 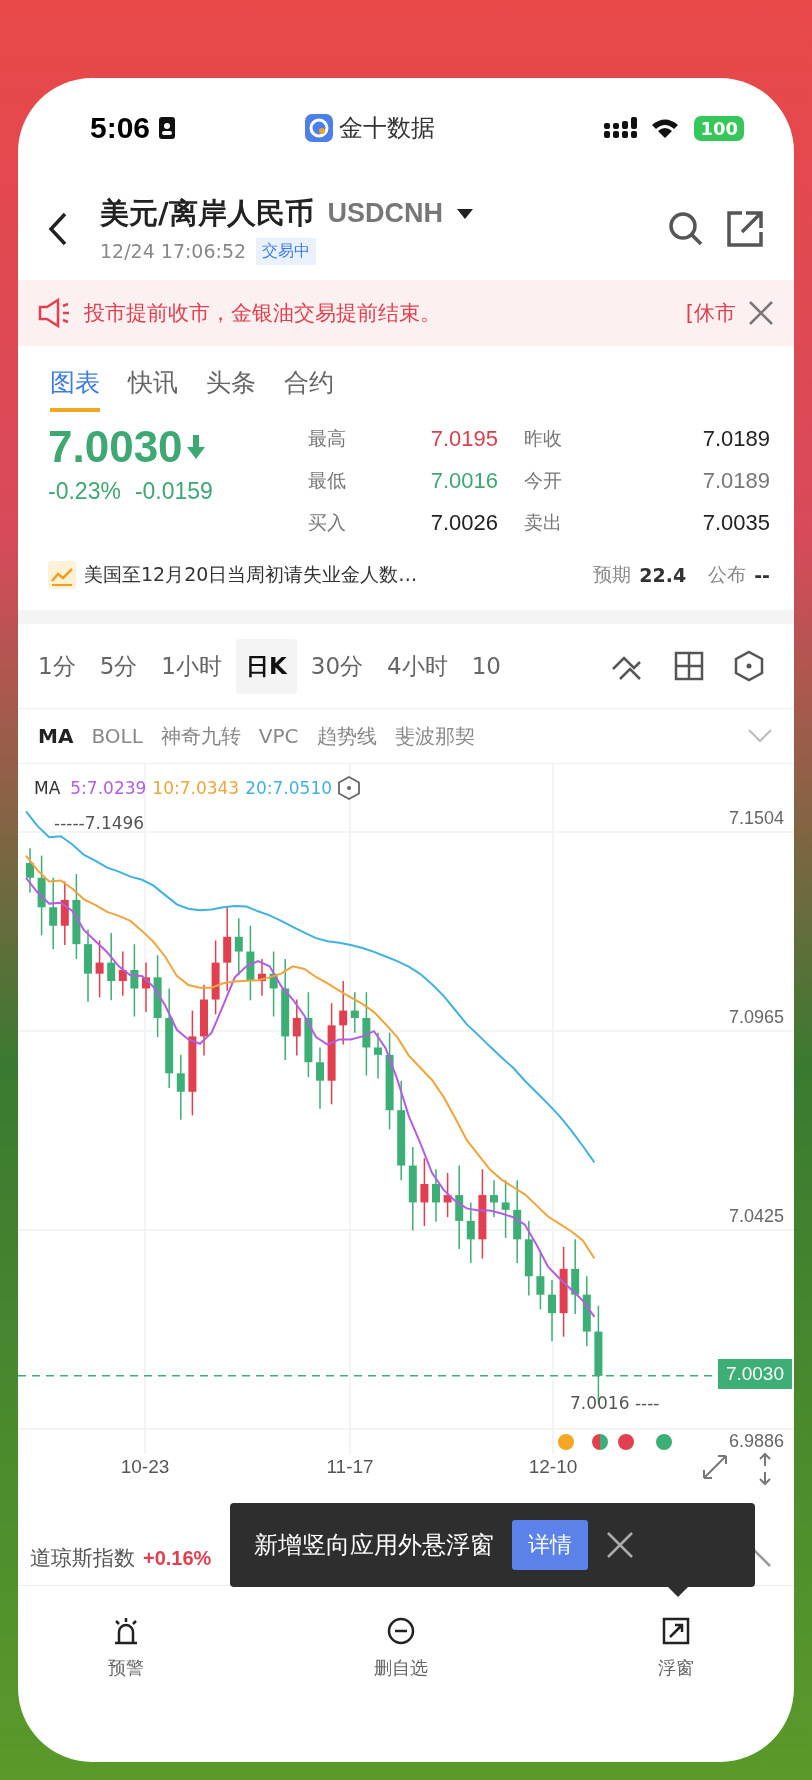 I want to click on change-value: -0.0159, so click(x=173, y=491).